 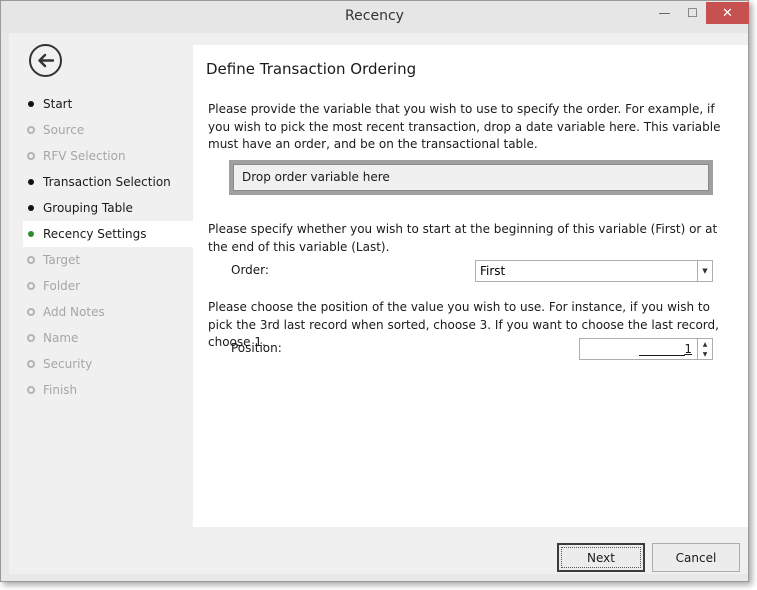 I want to click on stepper-buttons: ▲ ▼, so click(x=704, y=349).